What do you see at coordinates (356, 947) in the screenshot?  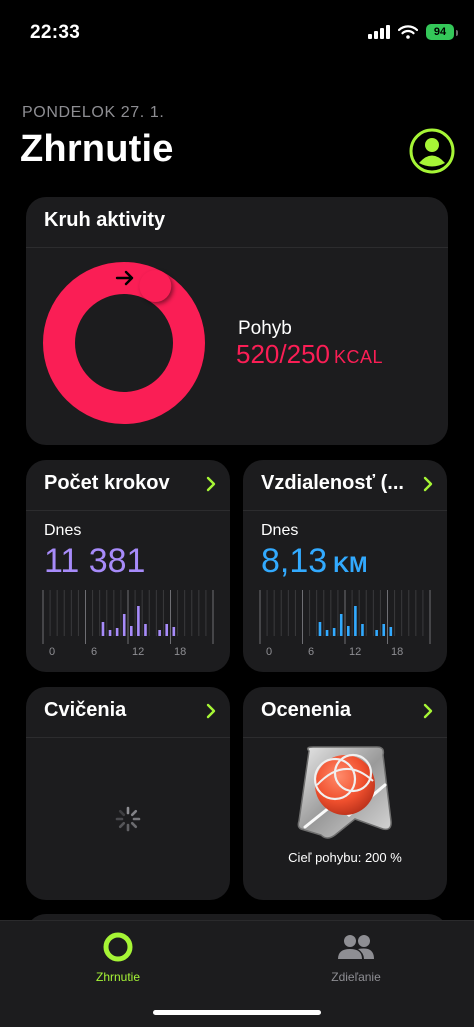 I see `people-icon` at bounding box center [356, 947].